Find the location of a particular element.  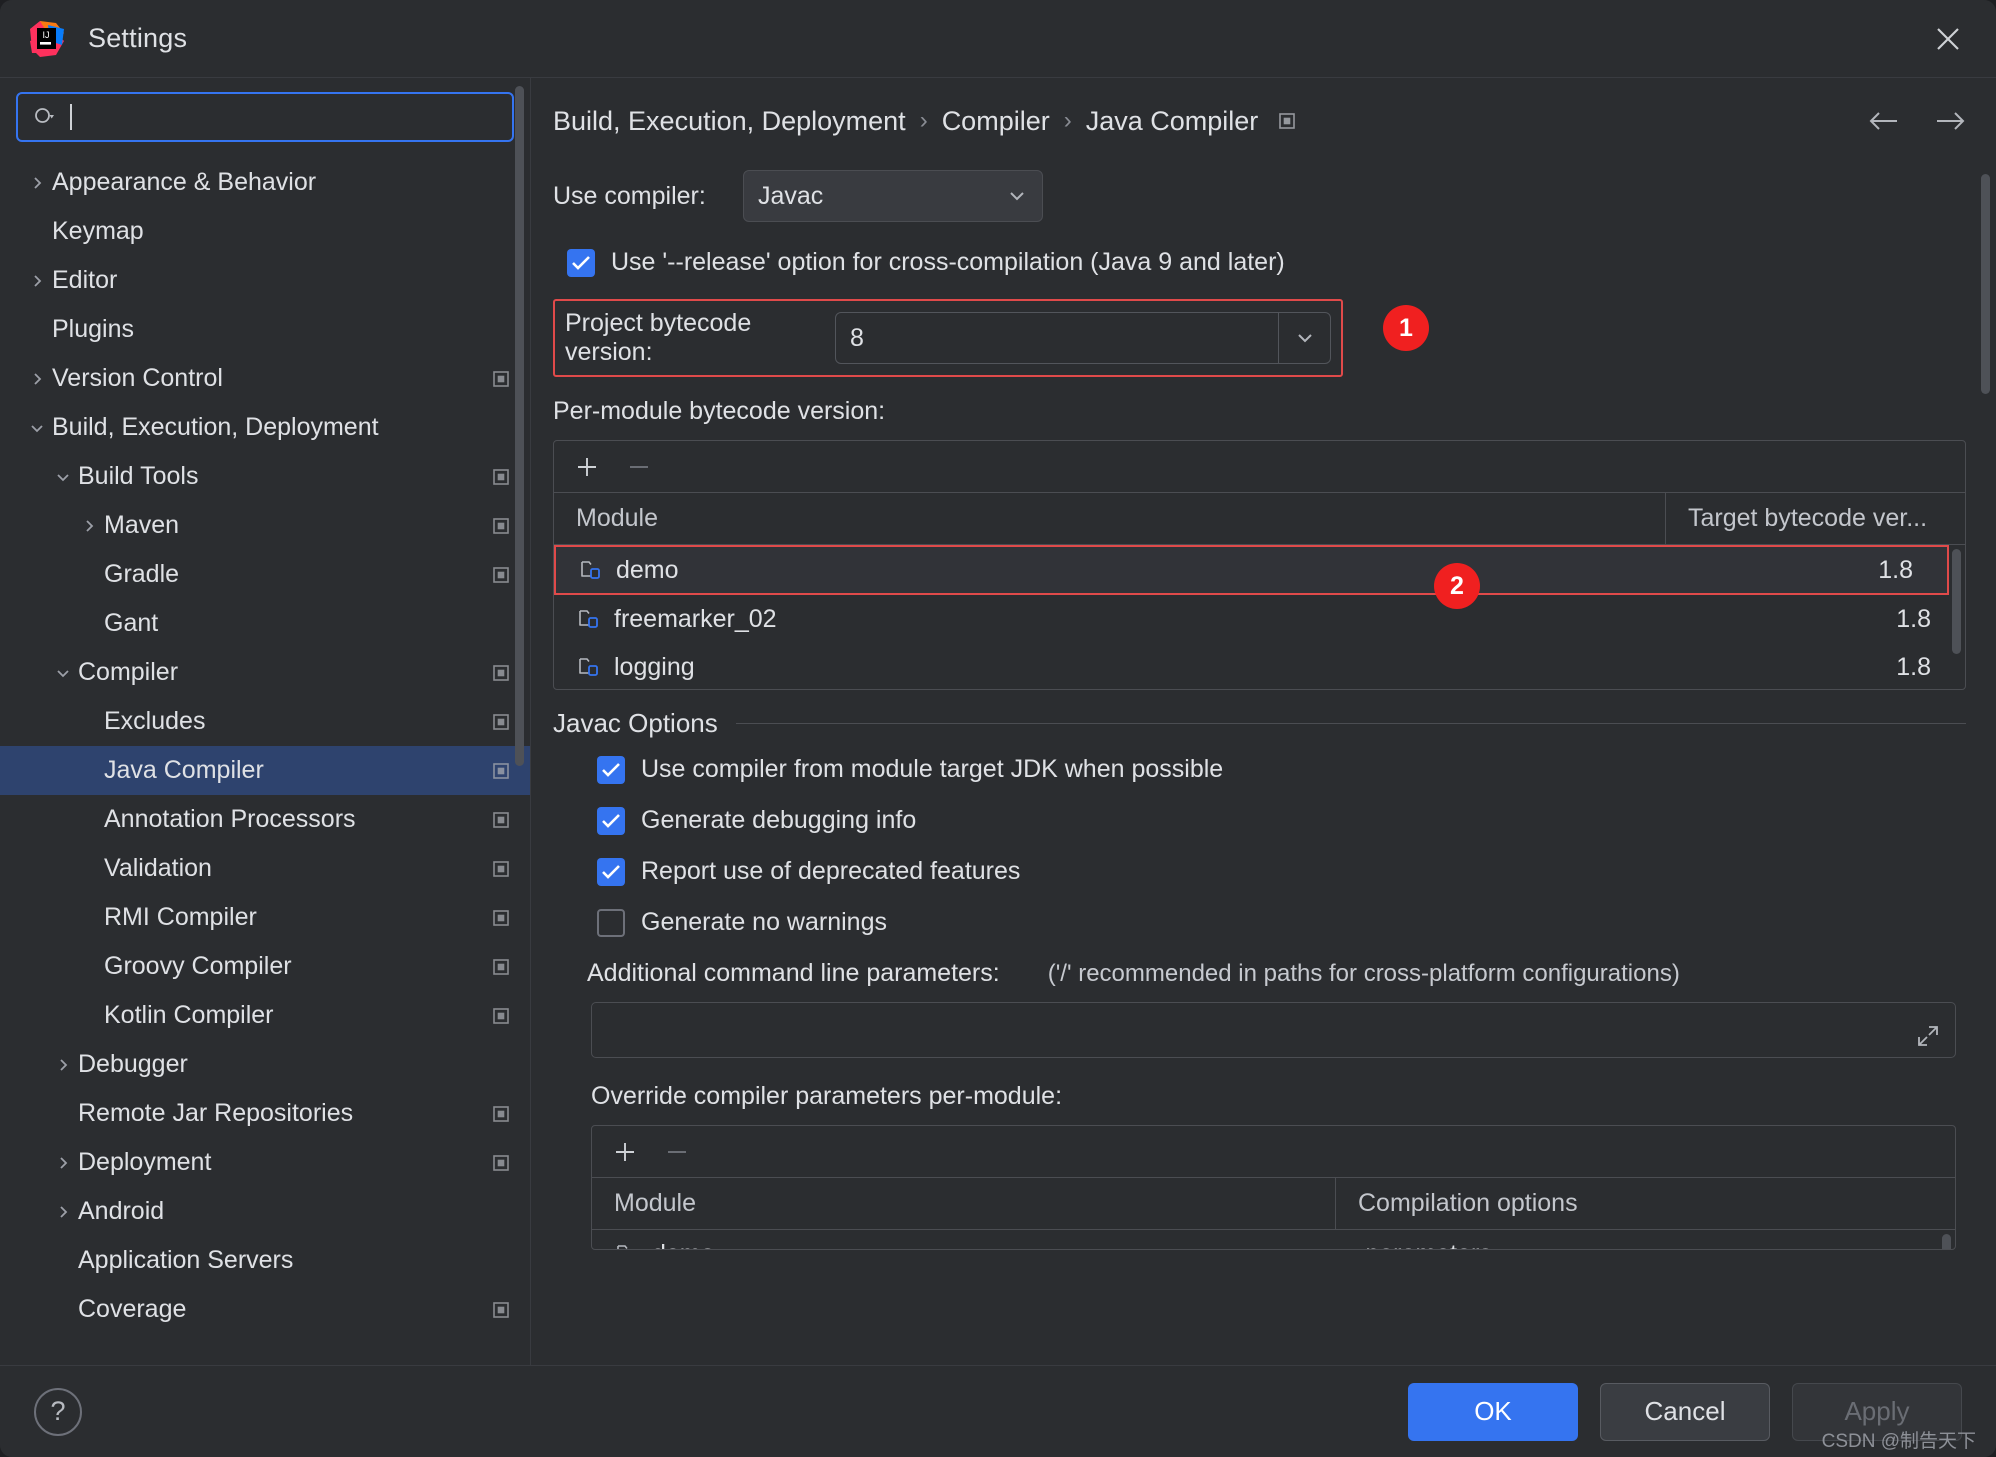

sidebar-item-kotlin-compiler: Kotlin Compiler is located at coordinates (265, 1015).